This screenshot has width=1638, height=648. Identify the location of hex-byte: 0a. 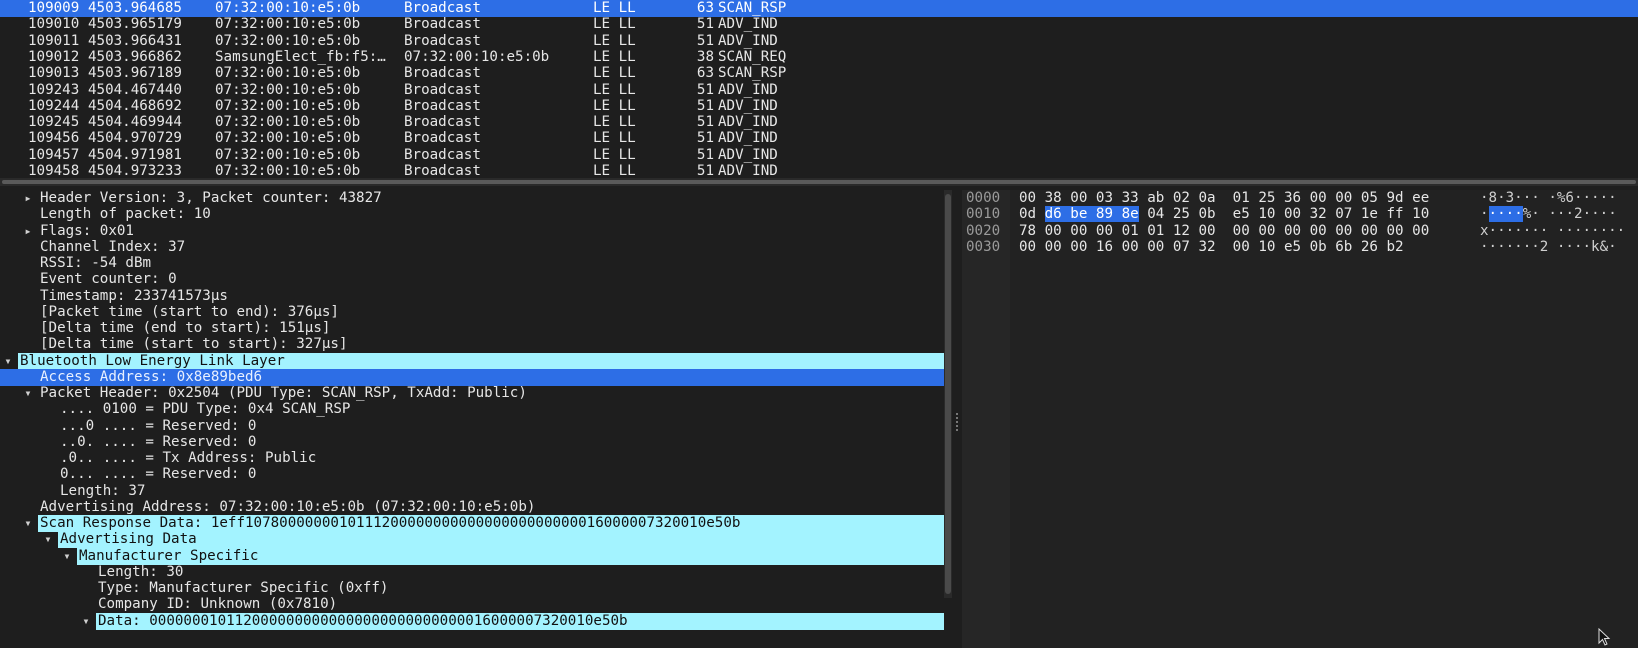
(1206, 198).